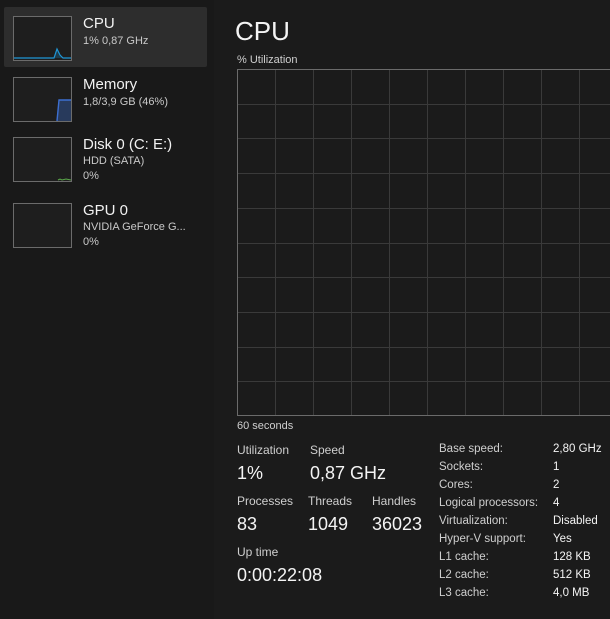 The height and width of the screenshot is (619, 610). Describe the element at coordinates (114, 161) in the screenshot. I see `sidebar-item-detail: HDD (SATA)` at that location.